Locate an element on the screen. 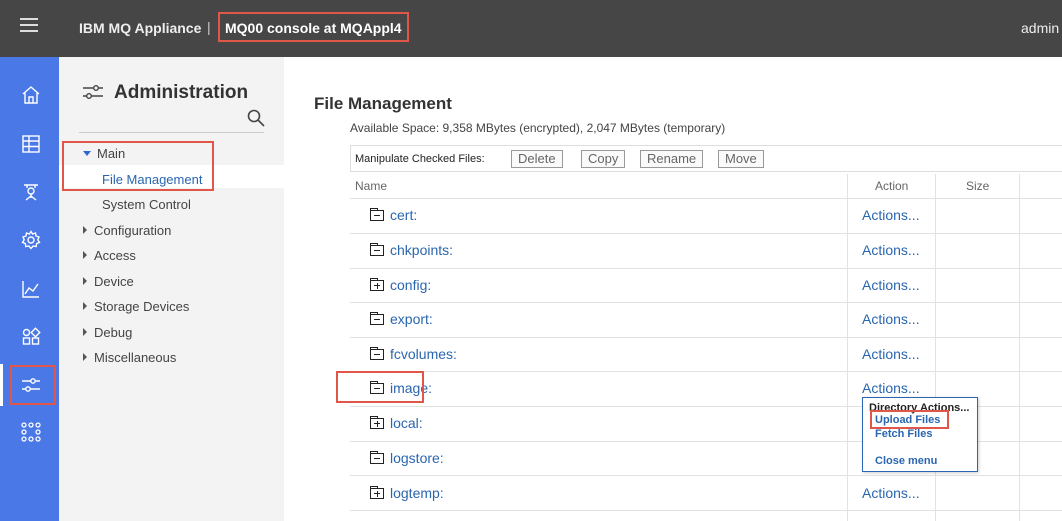 Image resolution: width=1062 pixels, height=521 pixels. image-row-highlight is located at coordinates (380, 387).